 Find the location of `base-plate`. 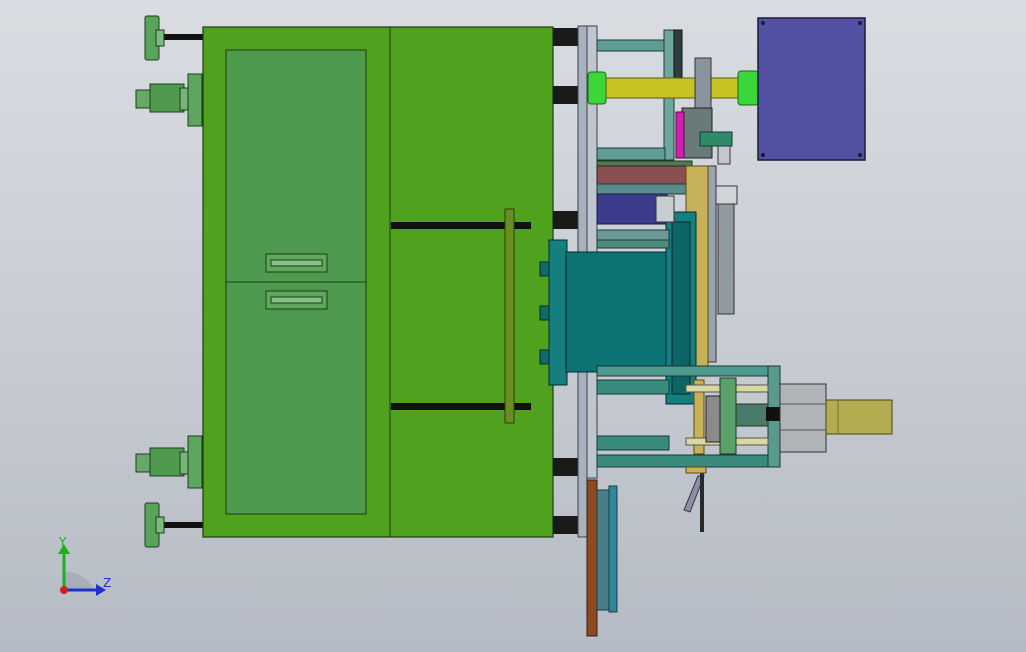

base-plate is located at coordinates (602, 558).